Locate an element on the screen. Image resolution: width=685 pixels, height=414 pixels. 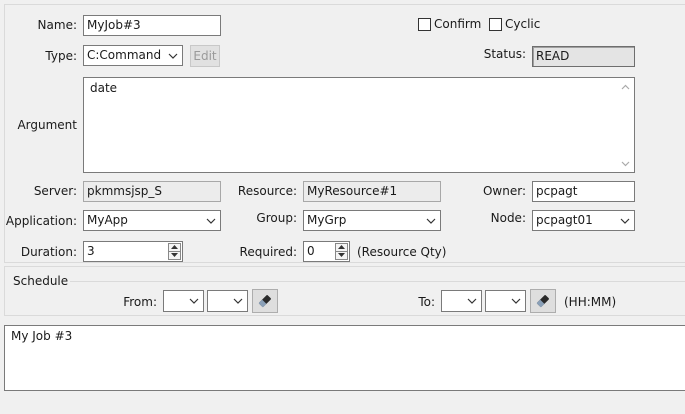
from-label: From: is located at coordinates (140, 302).